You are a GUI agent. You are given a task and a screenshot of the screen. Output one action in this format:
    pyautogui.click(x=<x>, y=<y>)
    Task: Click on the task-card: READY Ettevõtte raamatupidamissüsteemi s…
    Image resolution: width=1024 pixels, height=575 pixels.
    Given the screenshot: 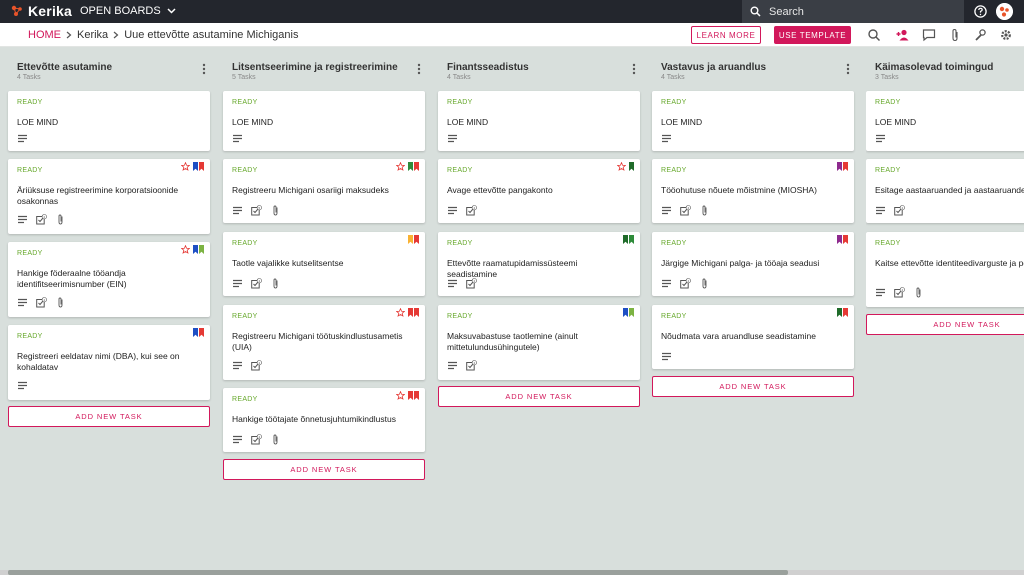 What is the action you would take?
    pyautogui.click(x=539, y=264)
    